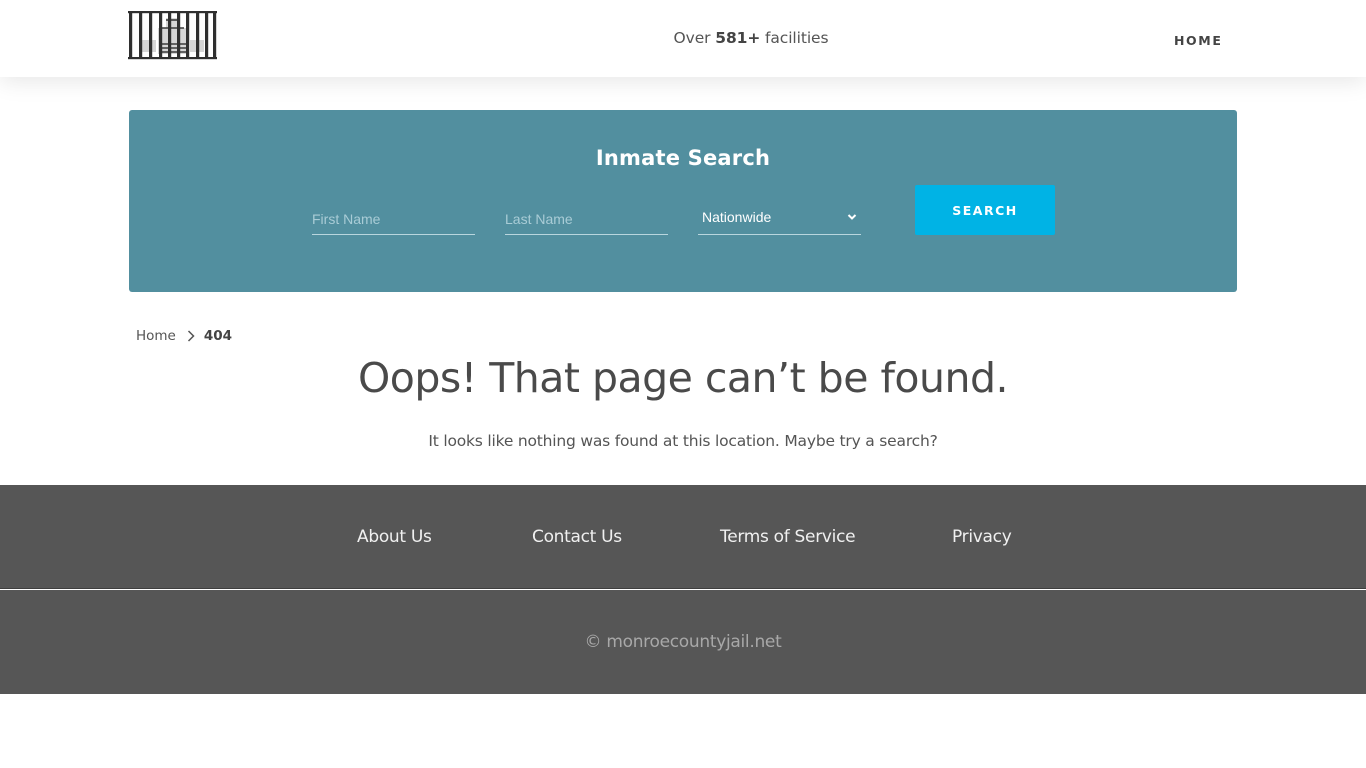  I want to click on footer-bottom: © monroecountyjail.net, so click(683, 642).